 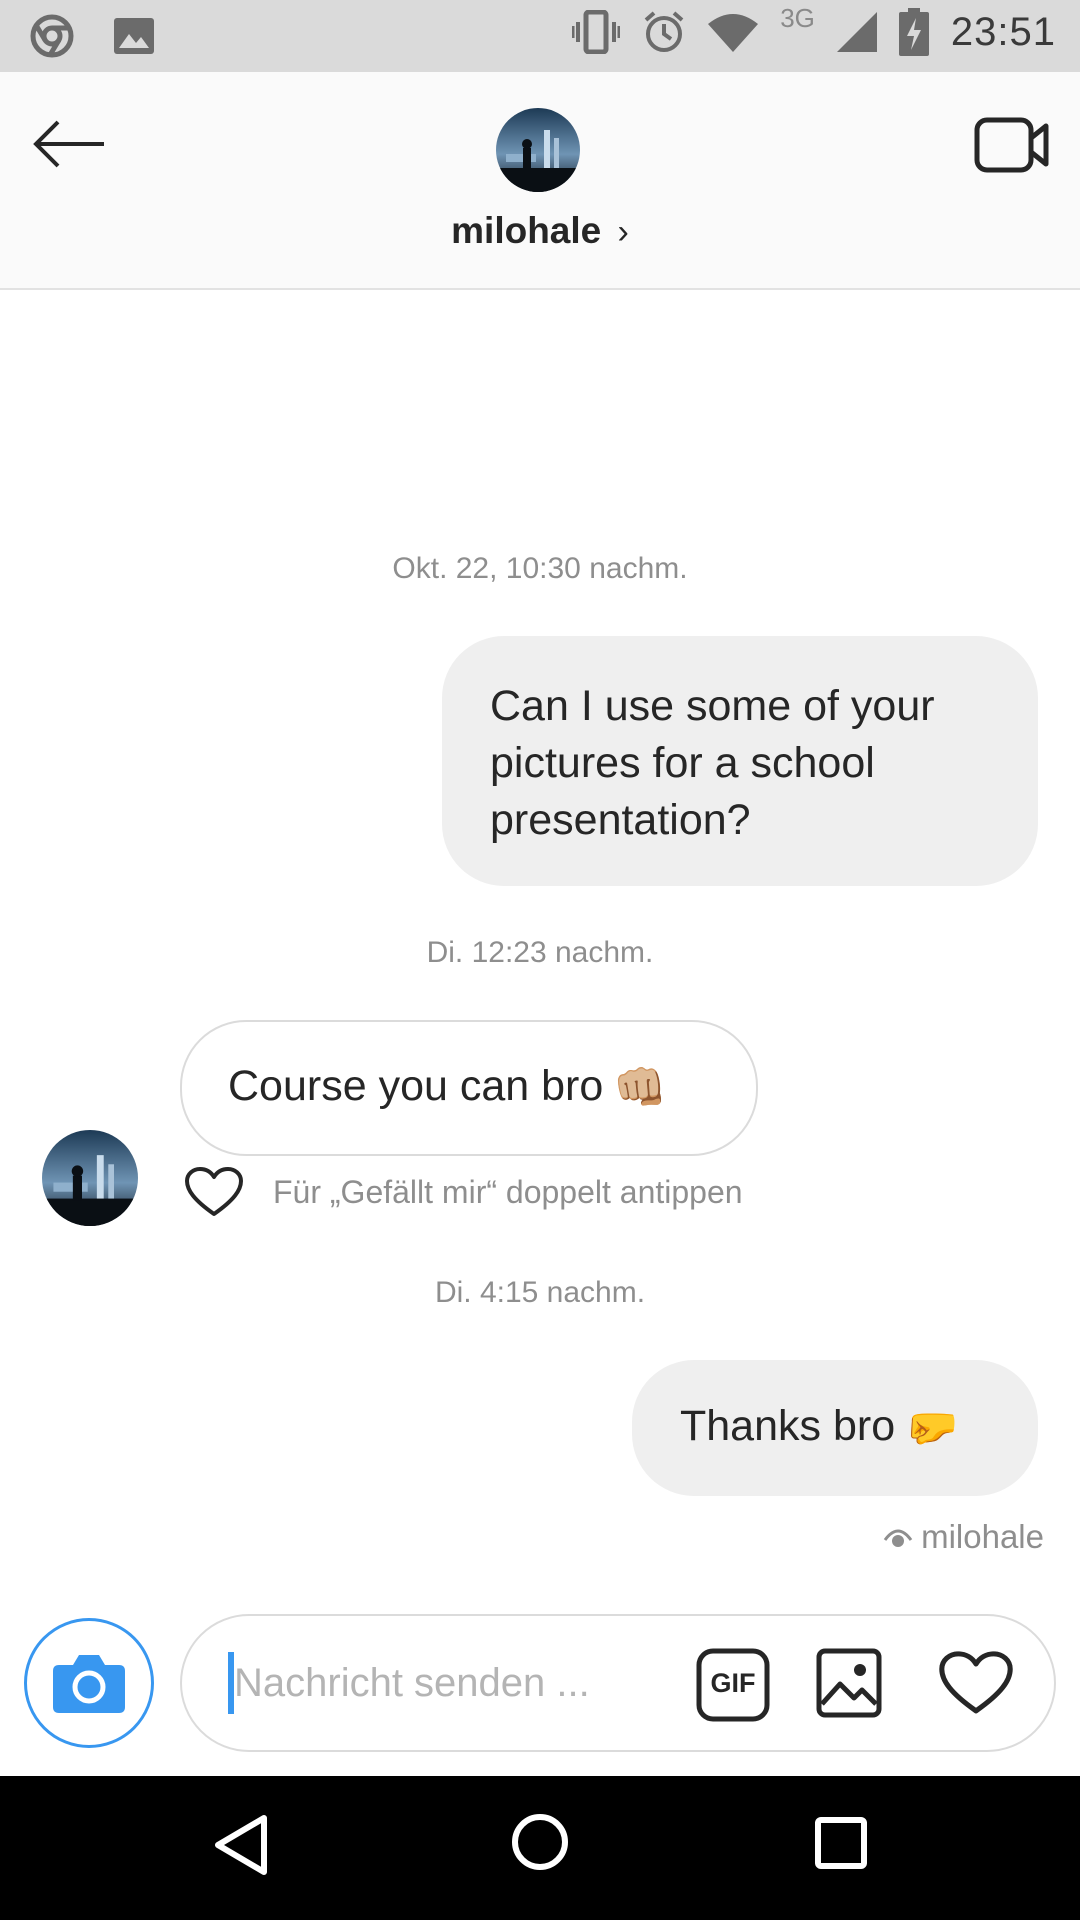 I want to click on camera-icon, so click(x=89, y=1684).